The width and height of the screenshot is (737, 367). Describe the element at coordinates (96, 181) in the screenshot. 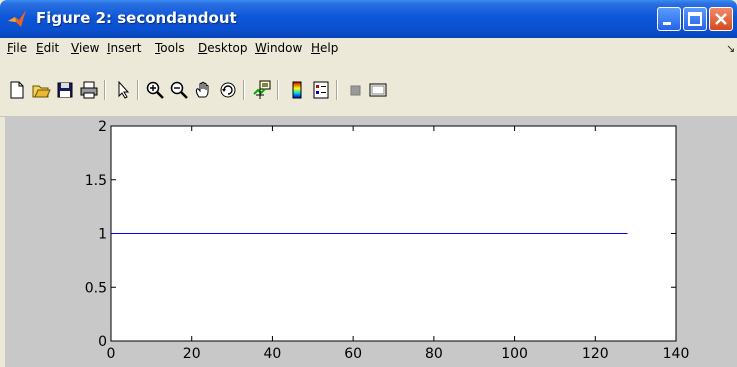

I see `y-tick-label: 1.5` at that location.